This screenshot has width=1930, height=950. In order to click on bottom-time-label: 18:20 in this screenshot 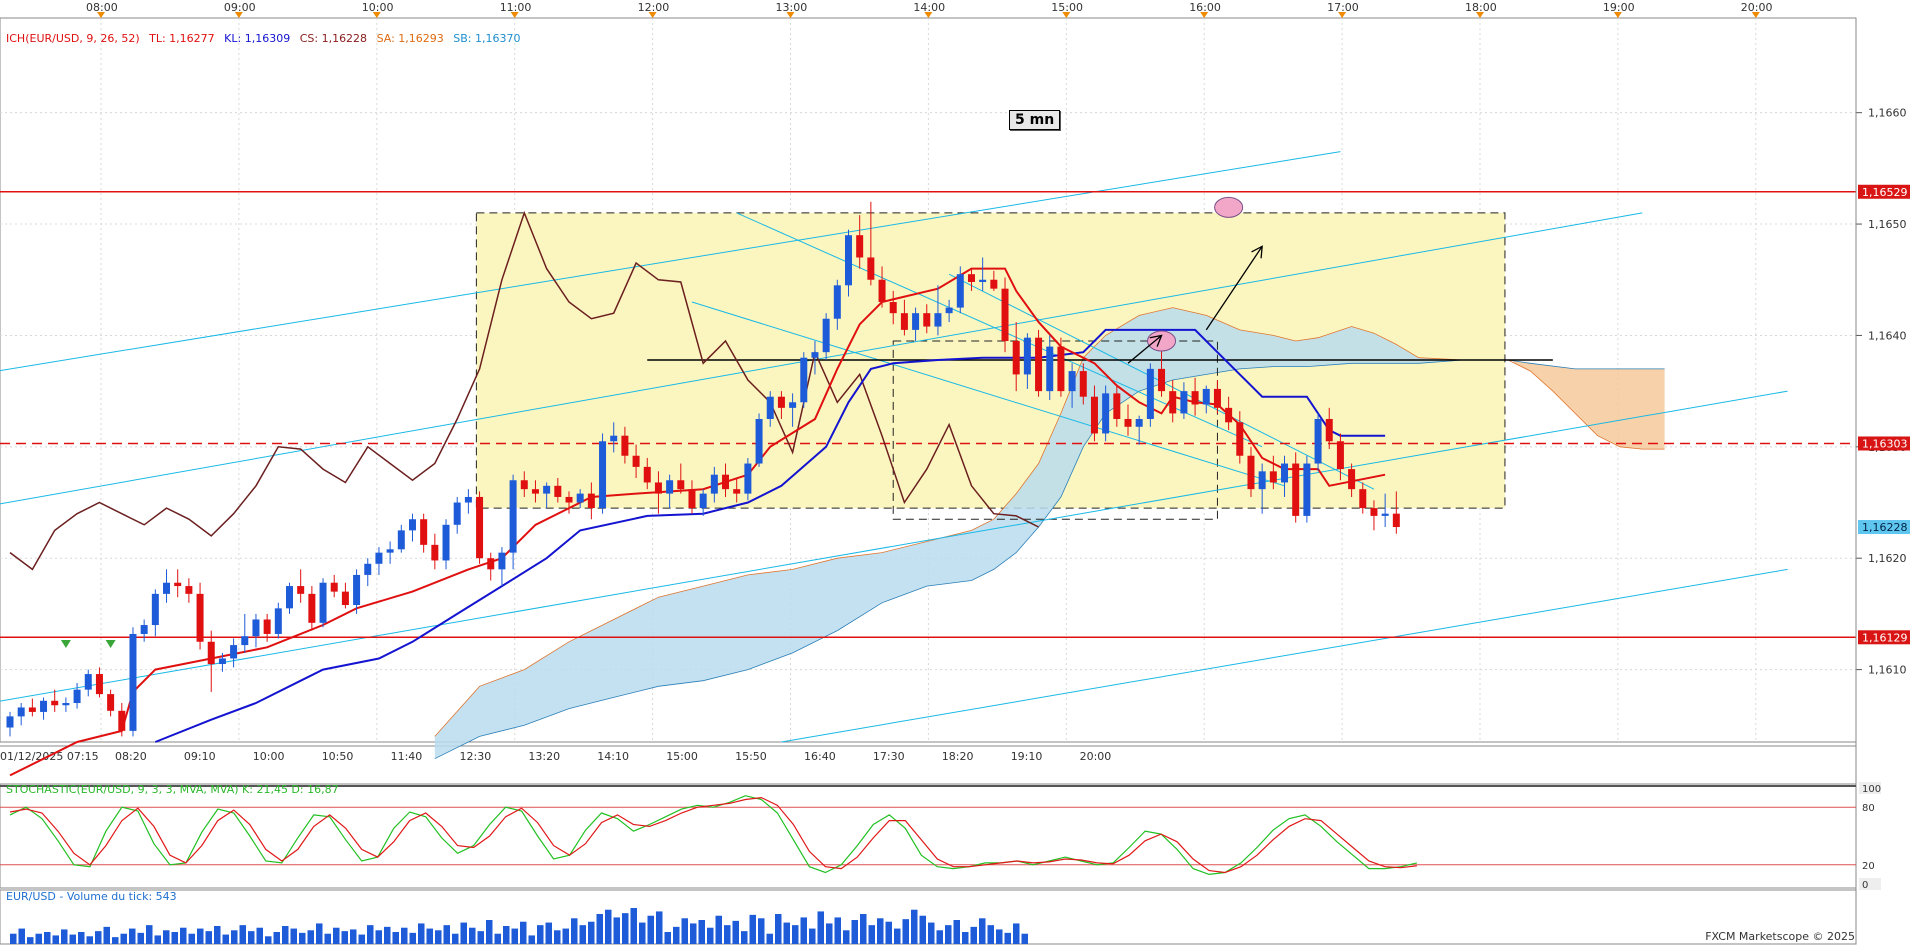, I will do `click(958, 756)`.